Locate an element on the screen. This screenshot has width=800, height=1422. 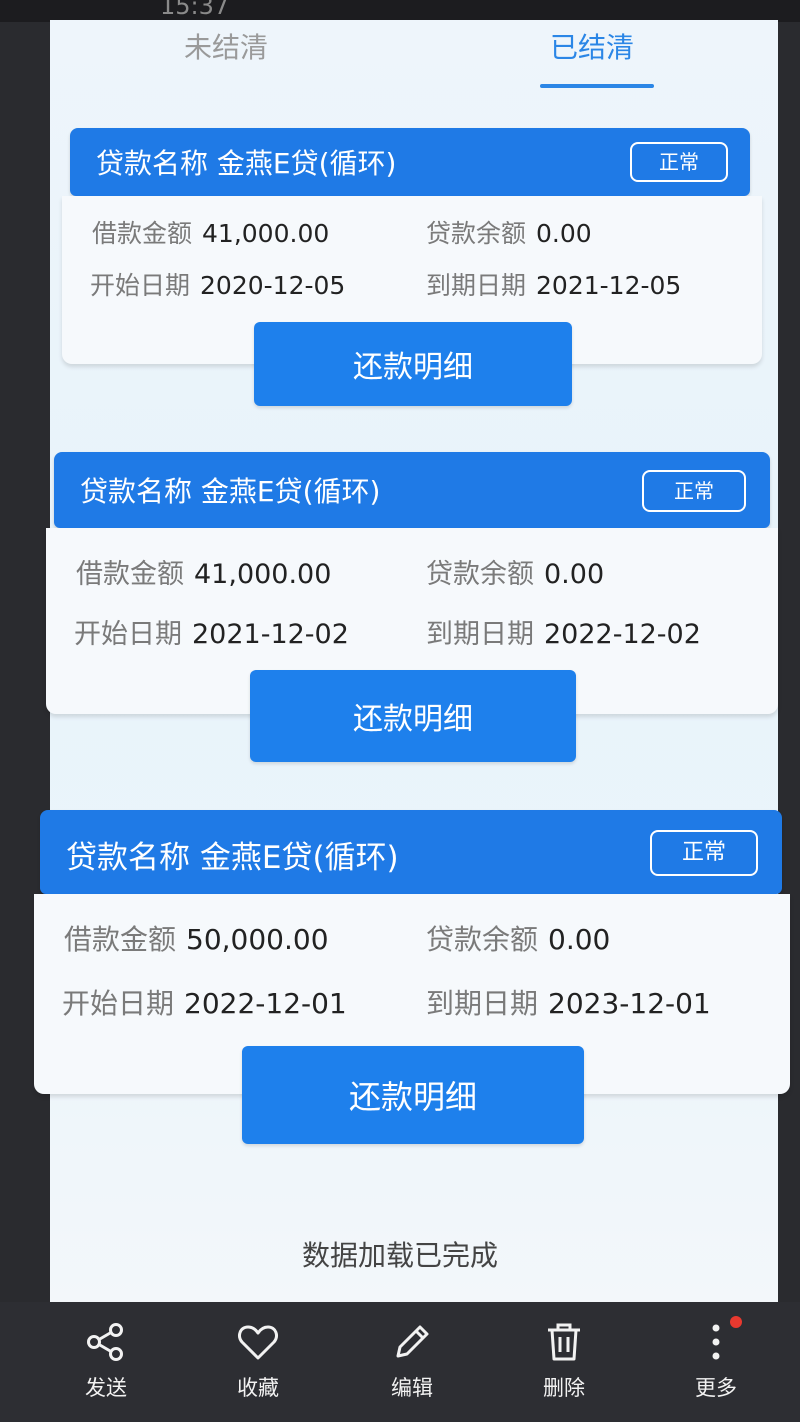
tab-unsettled: 未结清 is located at coordinates (226, 46).